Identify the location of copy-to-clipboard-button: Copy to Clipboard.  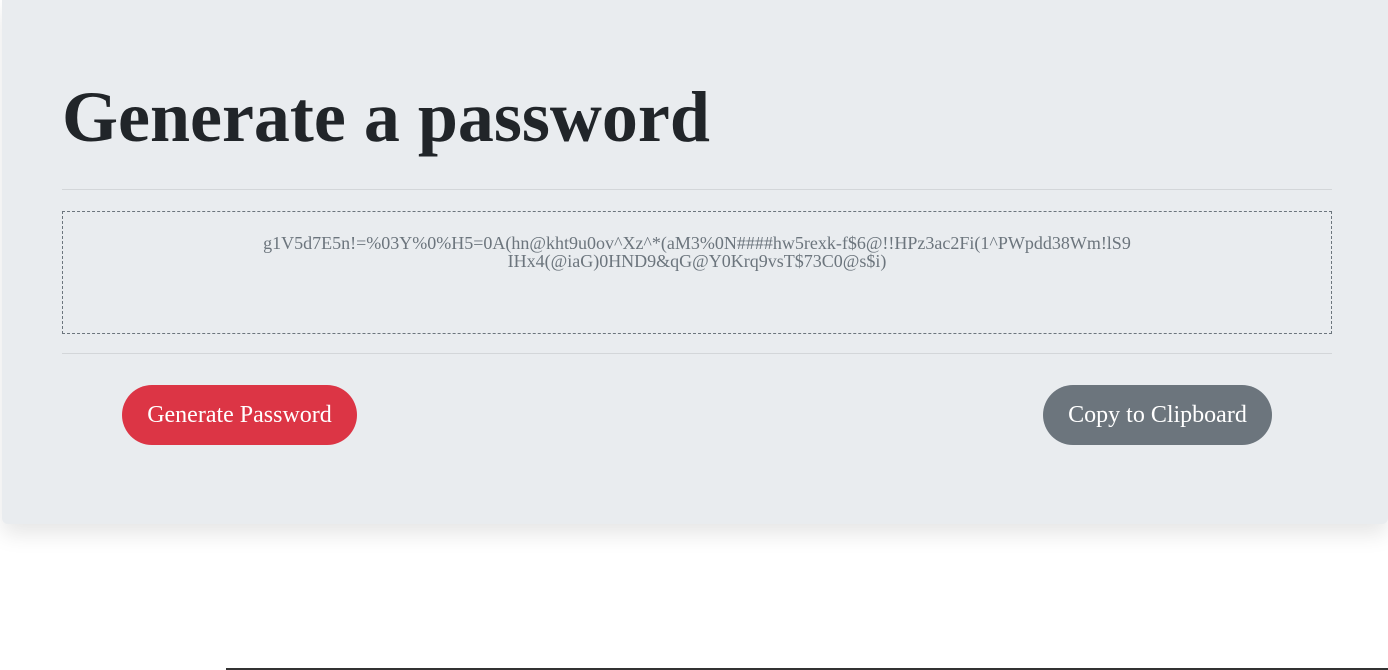
(1157, 415).